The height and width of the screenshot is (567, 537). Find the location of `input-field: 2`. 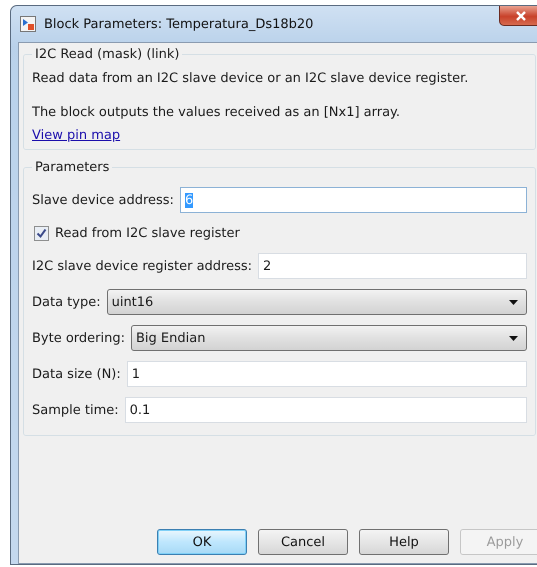

input-field: 2 is located at coordinates (392, 266).